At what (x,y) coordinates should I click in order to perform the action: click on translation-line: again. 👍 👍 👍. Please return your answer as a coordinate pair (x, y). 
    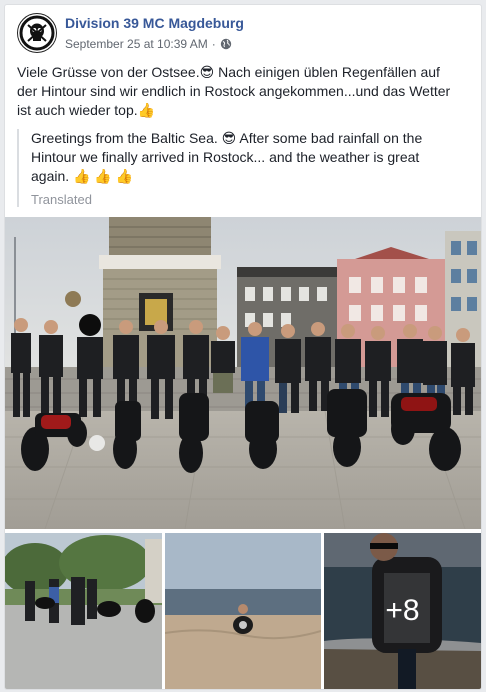
    Looking at the image, I should click on (82, 176).